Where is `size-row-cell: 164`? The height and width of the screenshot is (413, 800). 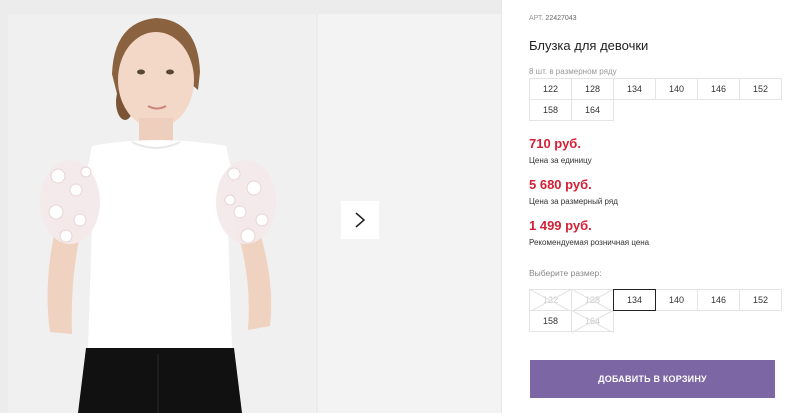
size-row-cell: 164 is located at coordinates (592, 110).